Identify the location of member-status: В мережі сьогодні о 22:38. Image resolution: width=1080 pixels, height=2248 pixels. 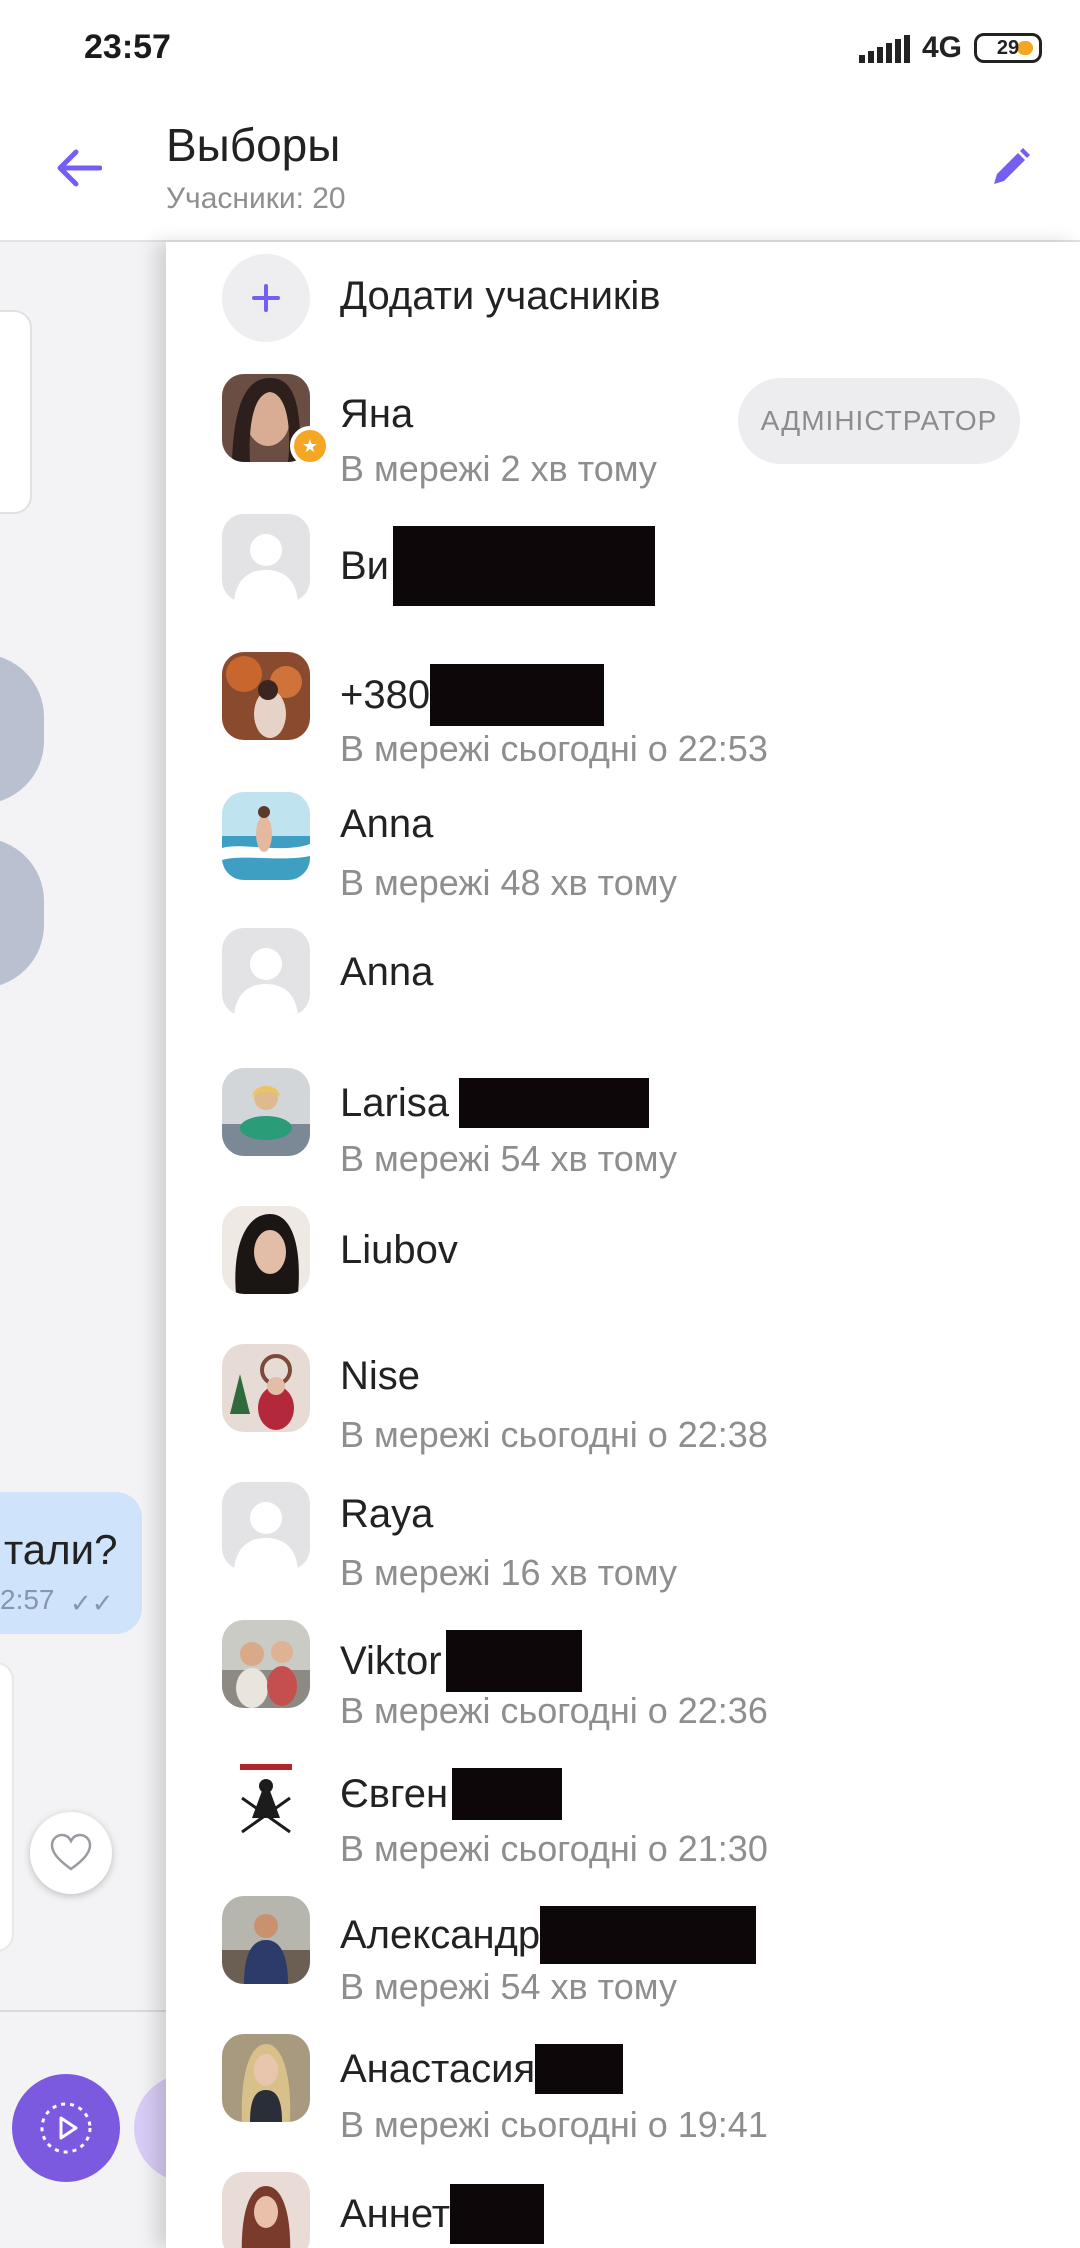
(554, 1434).